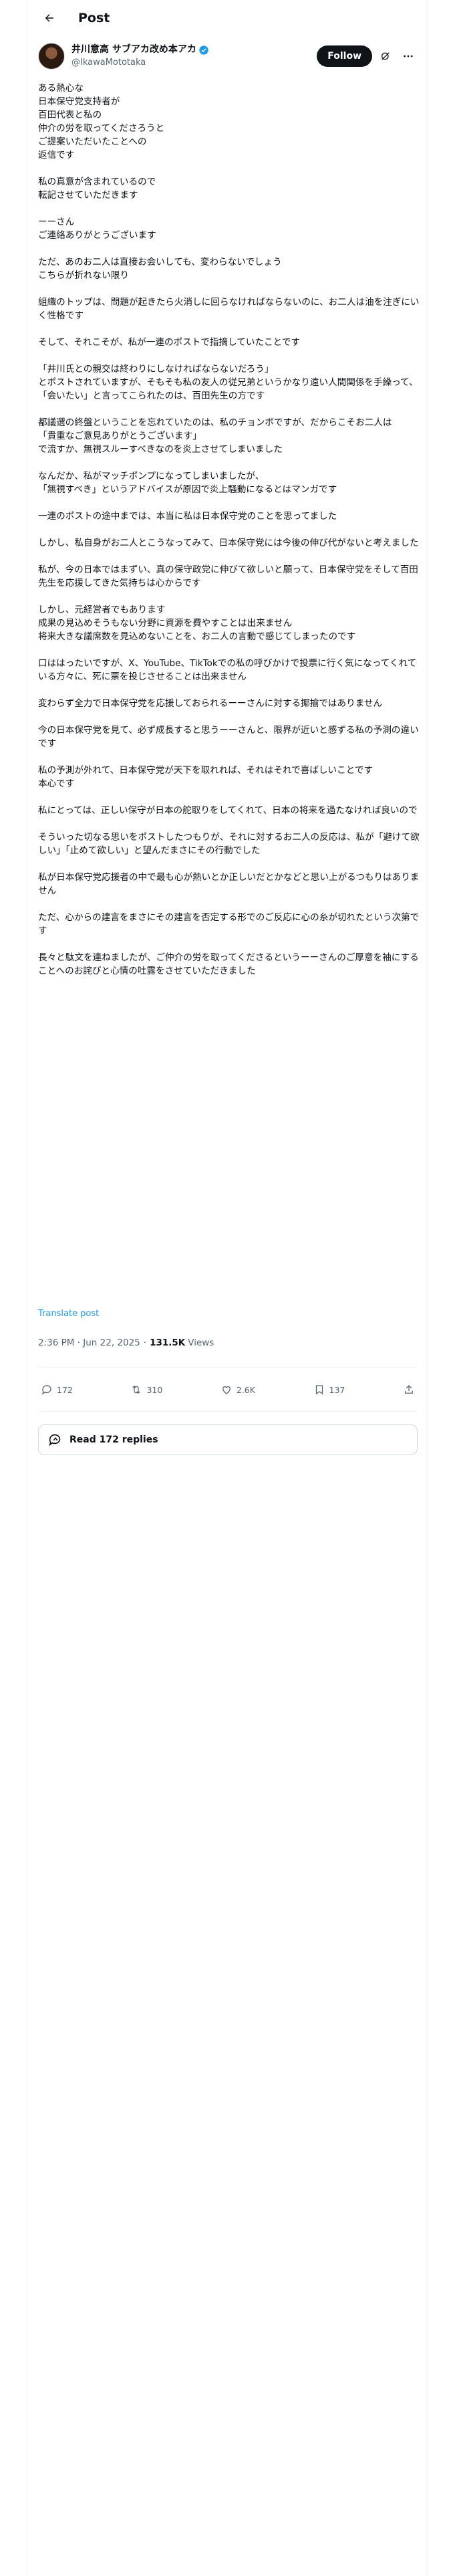 This screenshot has height=2576, width=451. What do you see at coordinates (227, 18) in the screenshot?
I see `top-bar: Post` at bounding box center [227, 18].